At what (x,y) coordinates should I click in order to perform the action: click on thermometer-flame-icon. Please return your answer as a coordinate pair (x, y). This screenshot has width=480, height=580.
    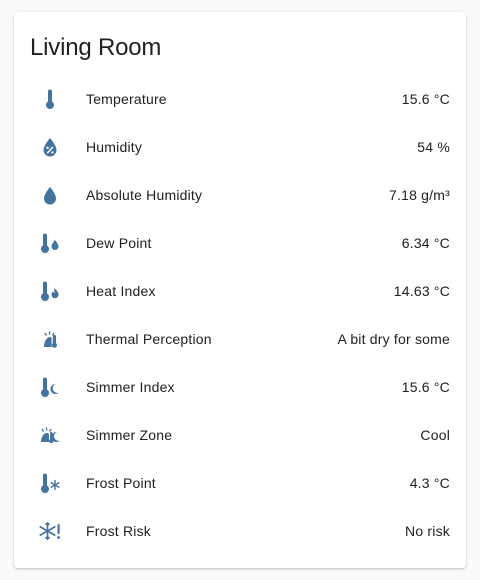
    Looking at the image, I should click on (50, 291).